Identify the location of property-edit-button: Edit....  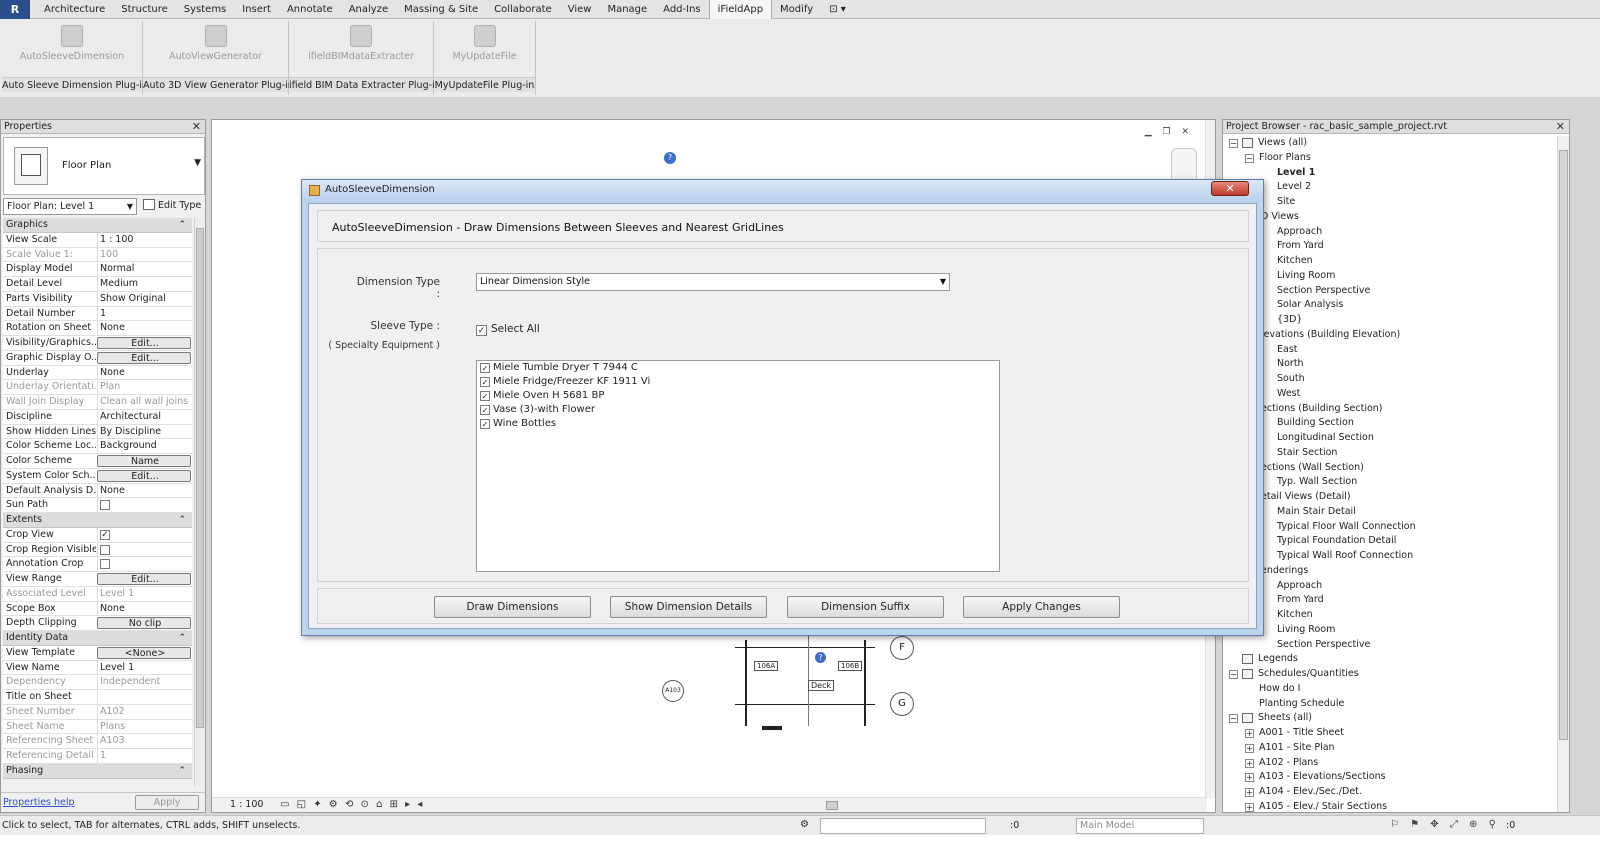
(144, 579).